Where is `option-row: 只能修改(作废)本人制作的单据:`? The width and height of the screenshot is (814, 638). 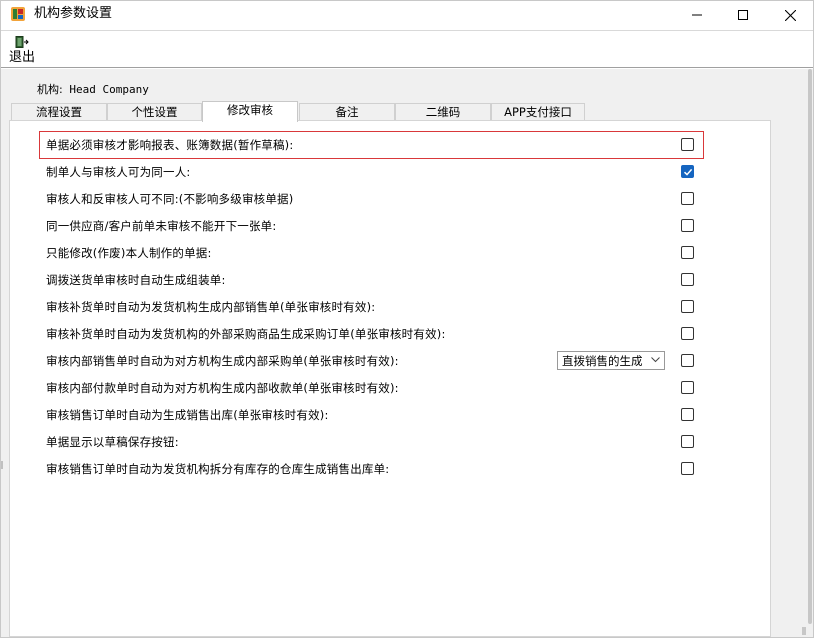 option-row: 只能修改(作废)本人制作的单据: is located at coordinates (374, 253).